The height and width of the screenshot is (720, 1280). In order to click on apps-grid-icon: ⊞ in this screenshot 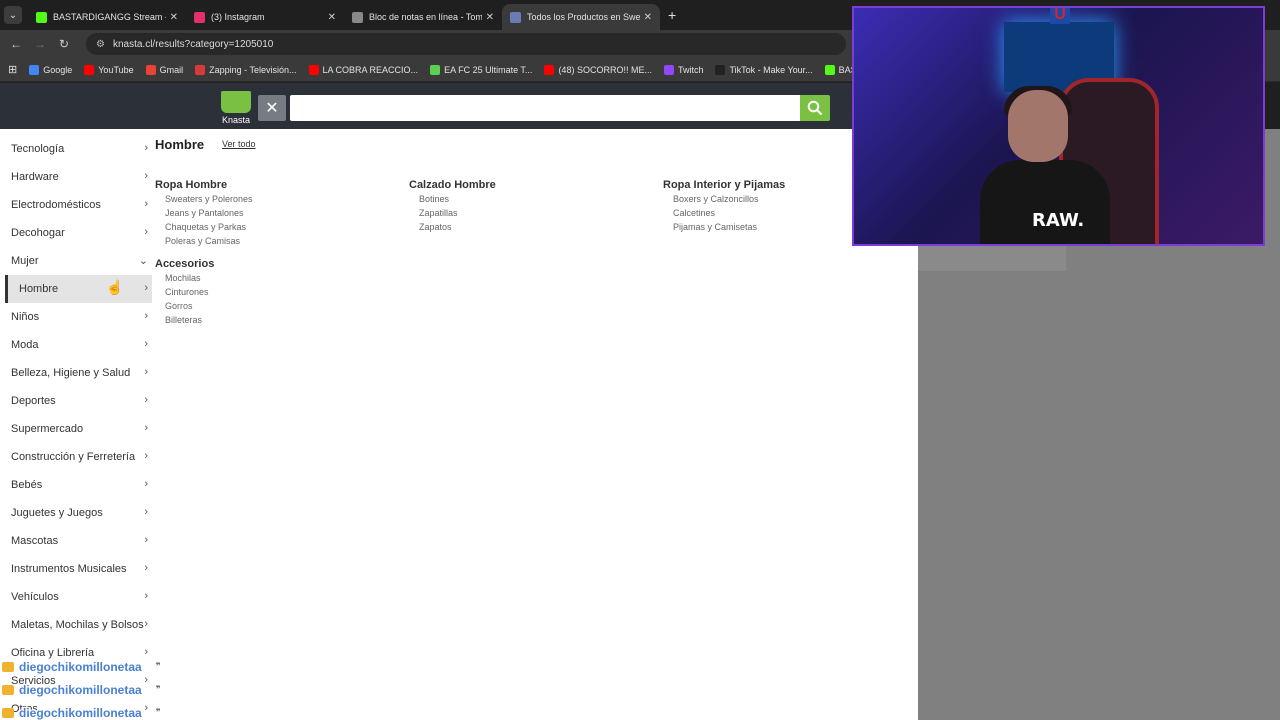, I will do `click(12, 69)`.